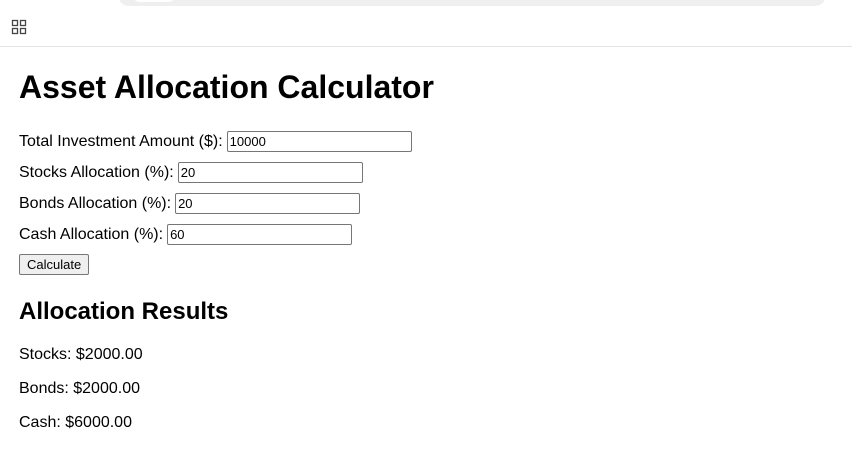  Describe the element at coordinates (435, 172) in the screenshot. I see `stocks-allocation-row: Stocks Allocation (%):` at that location.